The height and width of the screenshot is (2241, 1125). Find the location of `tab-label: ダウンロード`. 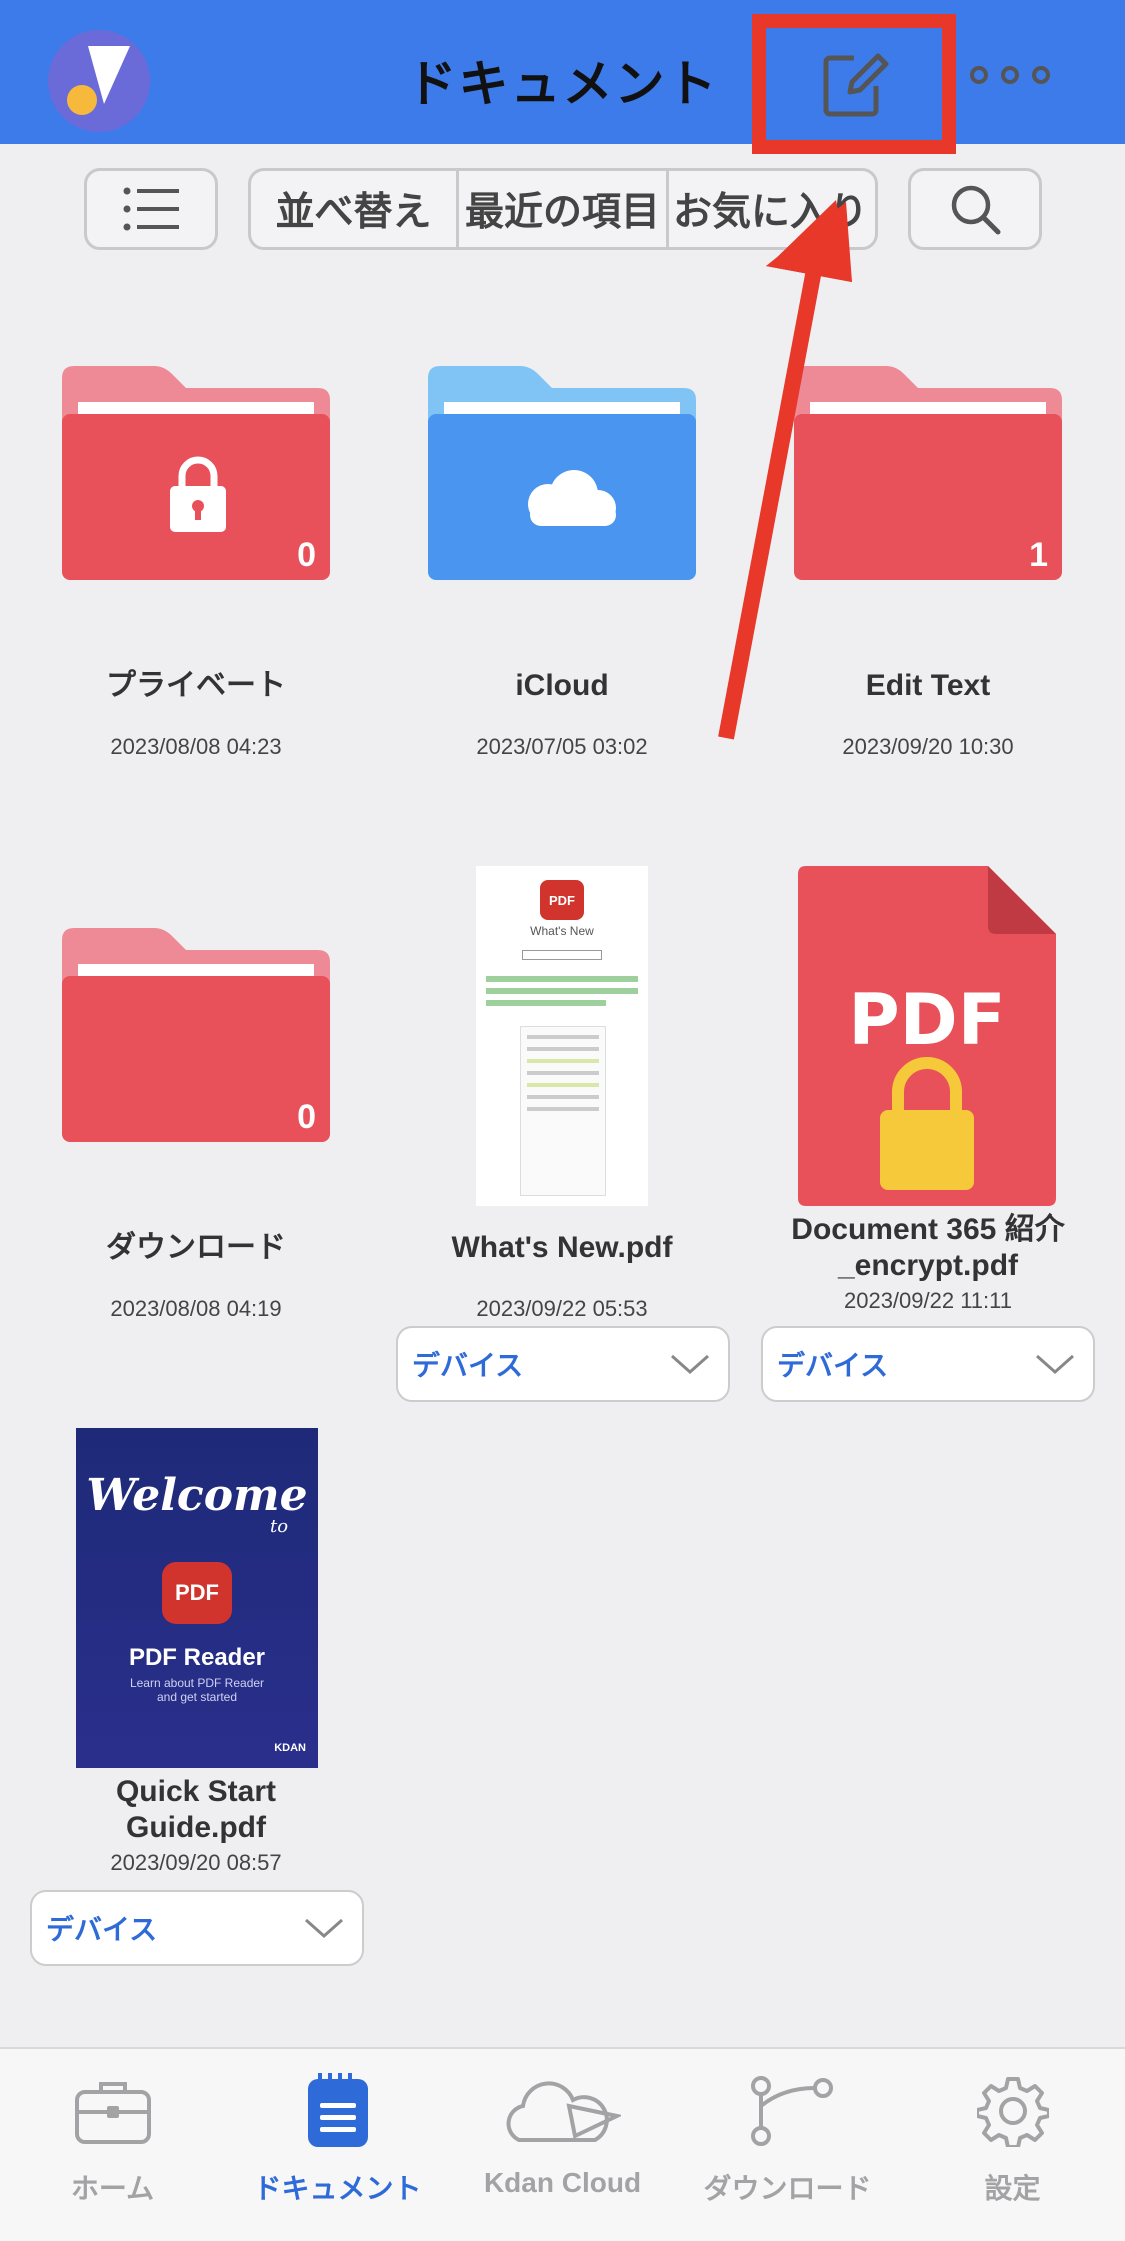

tab-label: ダウンロード is located at coordinates (787, 2188).